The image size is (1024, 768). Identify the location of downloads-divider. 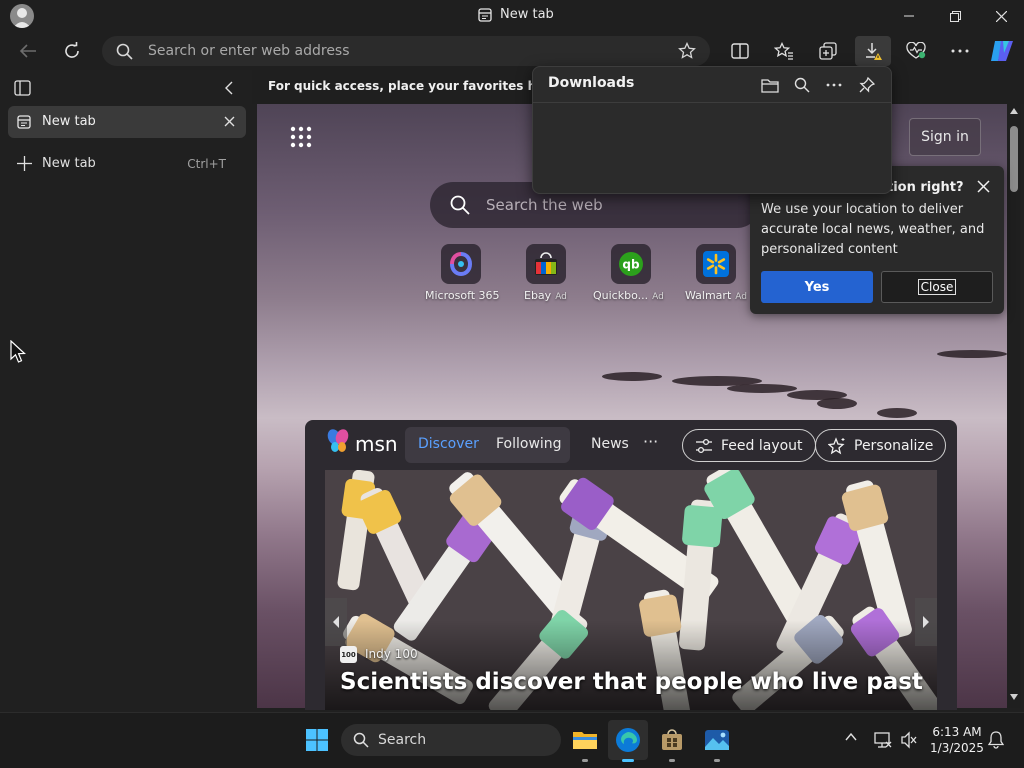
(712, 102).